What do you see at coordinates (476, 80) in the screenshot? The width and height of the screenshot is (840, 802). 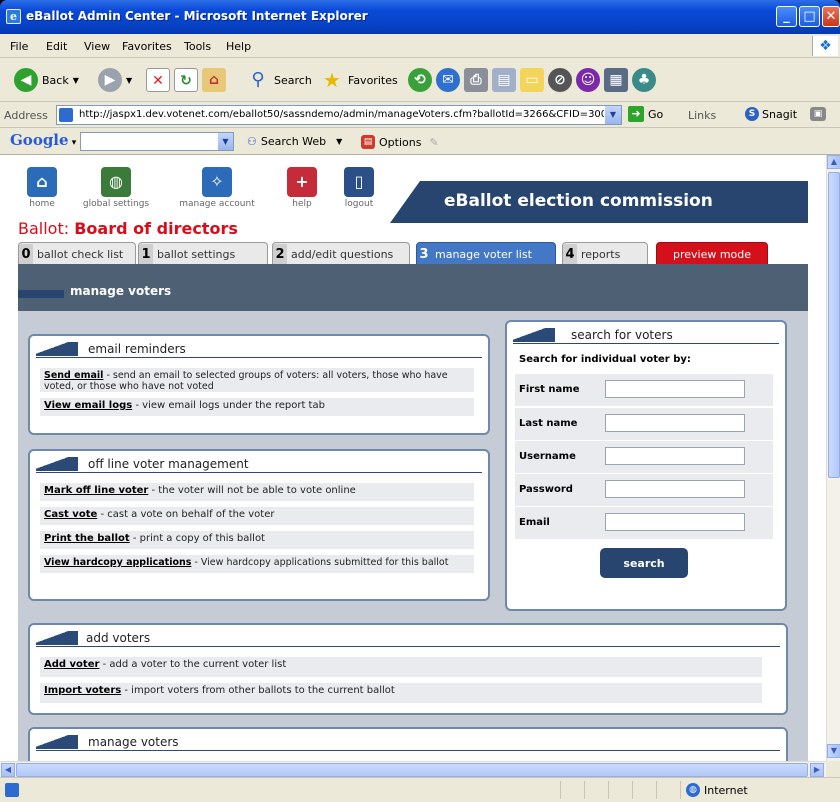 I see `print-icon: ⎙` at bounding box center [476, 80].